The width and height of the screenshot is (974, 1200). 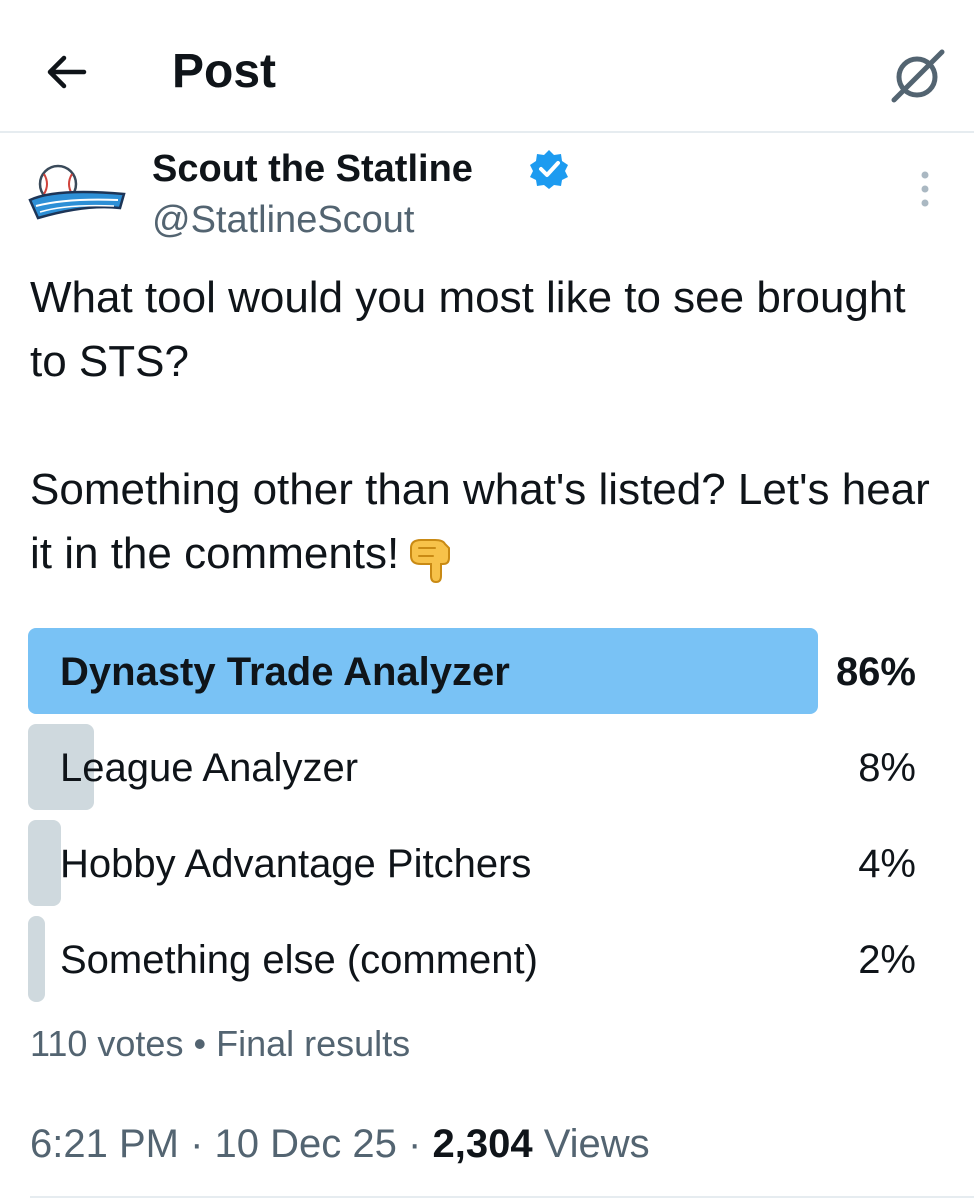 I want to click on grok-icon, so click(x=918, y=76).